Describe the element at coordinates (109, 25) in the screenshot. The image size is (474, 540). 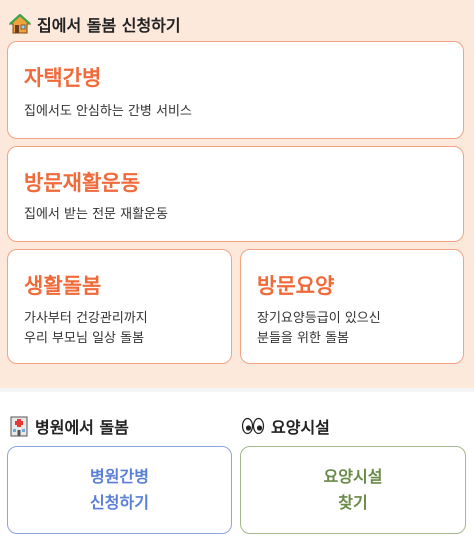
I see `section-title-text: 집에서 돌봄 신청하기` at that location.